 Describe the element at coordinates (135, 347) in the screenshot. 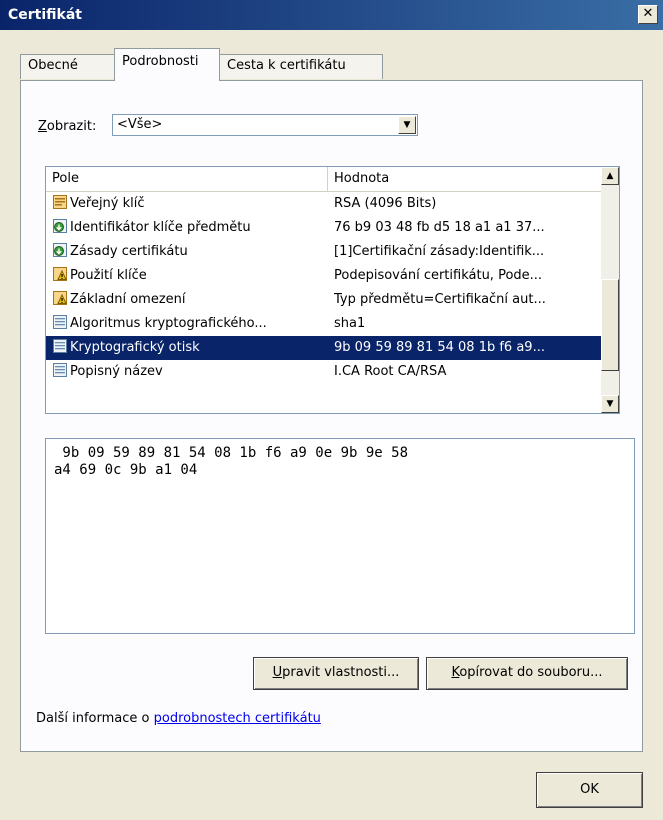

I see `field-name: Kryptografický otisk` at that location.